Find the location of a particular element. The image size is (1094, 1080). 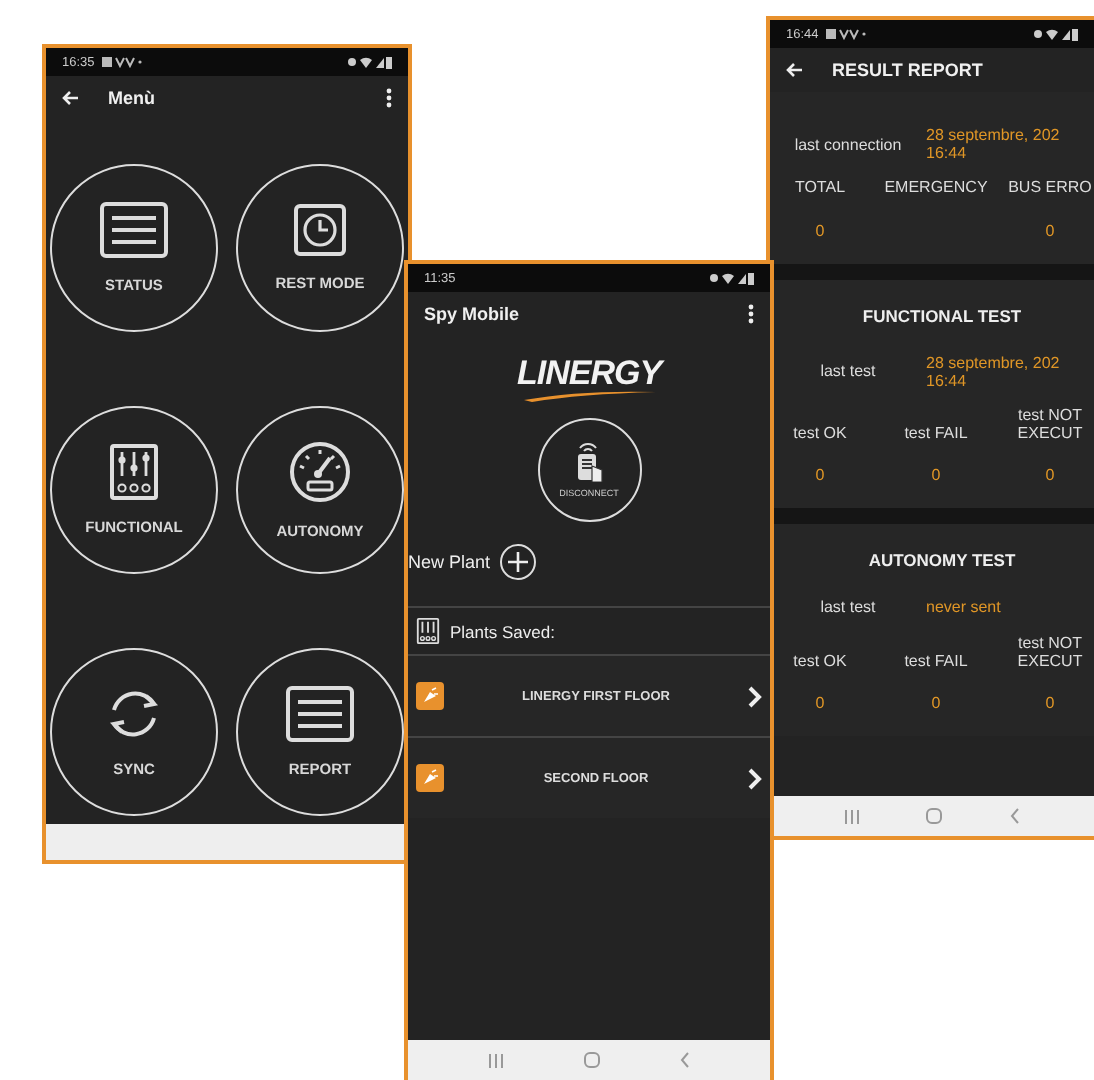

column-label: TOTAL is located at coordinates (820, 188).